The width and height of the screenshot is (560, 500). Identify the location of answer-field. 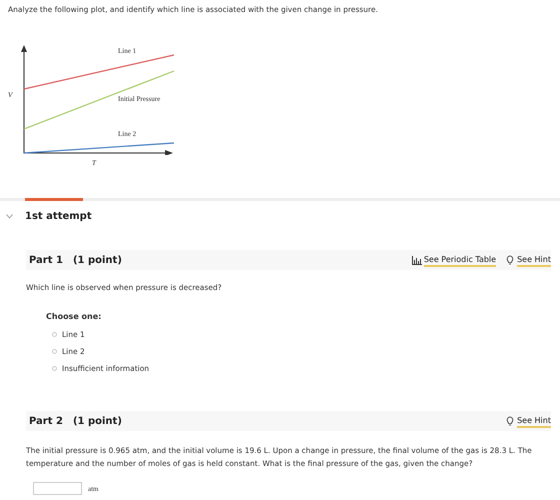
(57, 489).